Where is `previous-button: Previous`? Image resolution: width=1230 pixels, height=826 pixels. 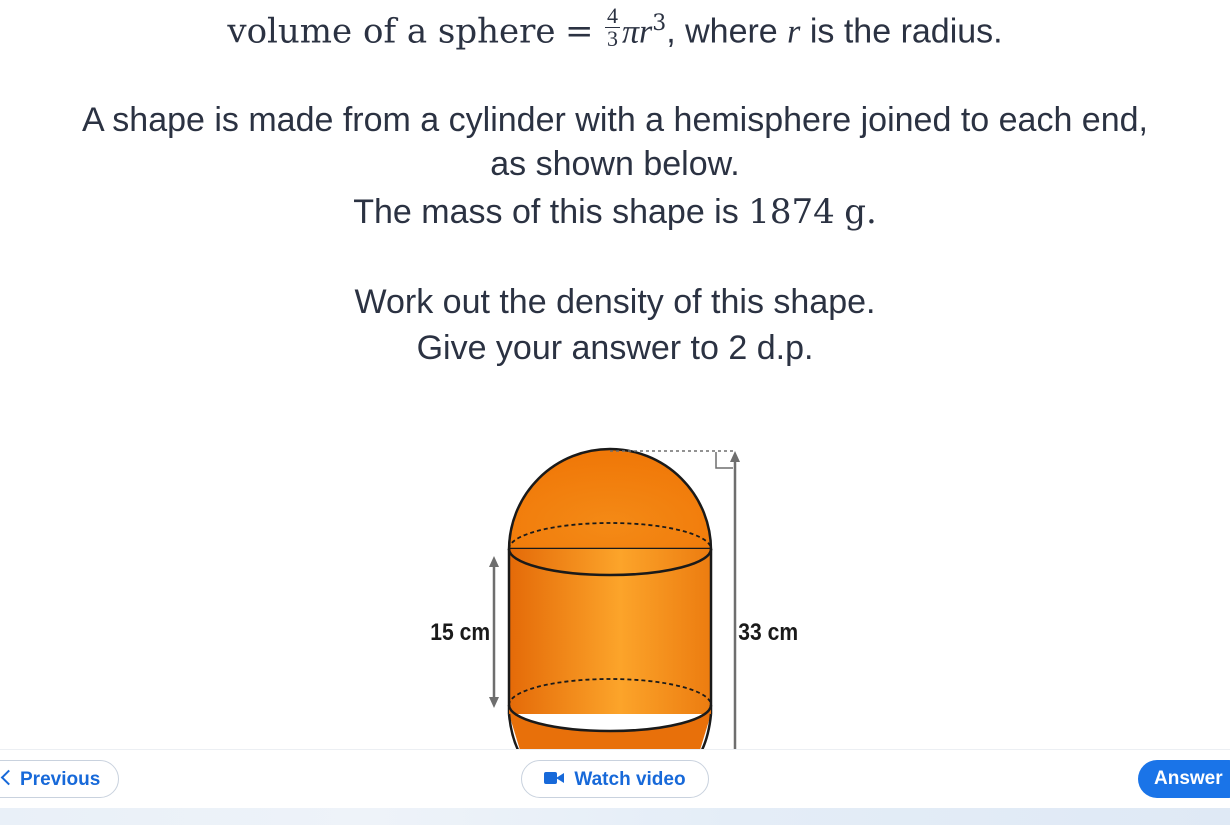 previous-button: Previous is located at coordinates (59, 779).